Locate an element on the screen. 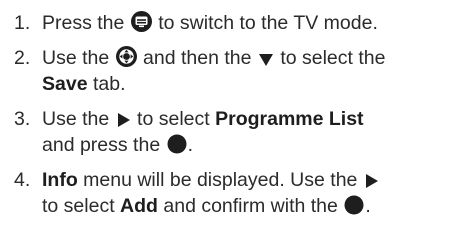 The height and width of the screenshot is (244, 467). step-text: to switch to the TV mode. is located at coordinates (268, 23).